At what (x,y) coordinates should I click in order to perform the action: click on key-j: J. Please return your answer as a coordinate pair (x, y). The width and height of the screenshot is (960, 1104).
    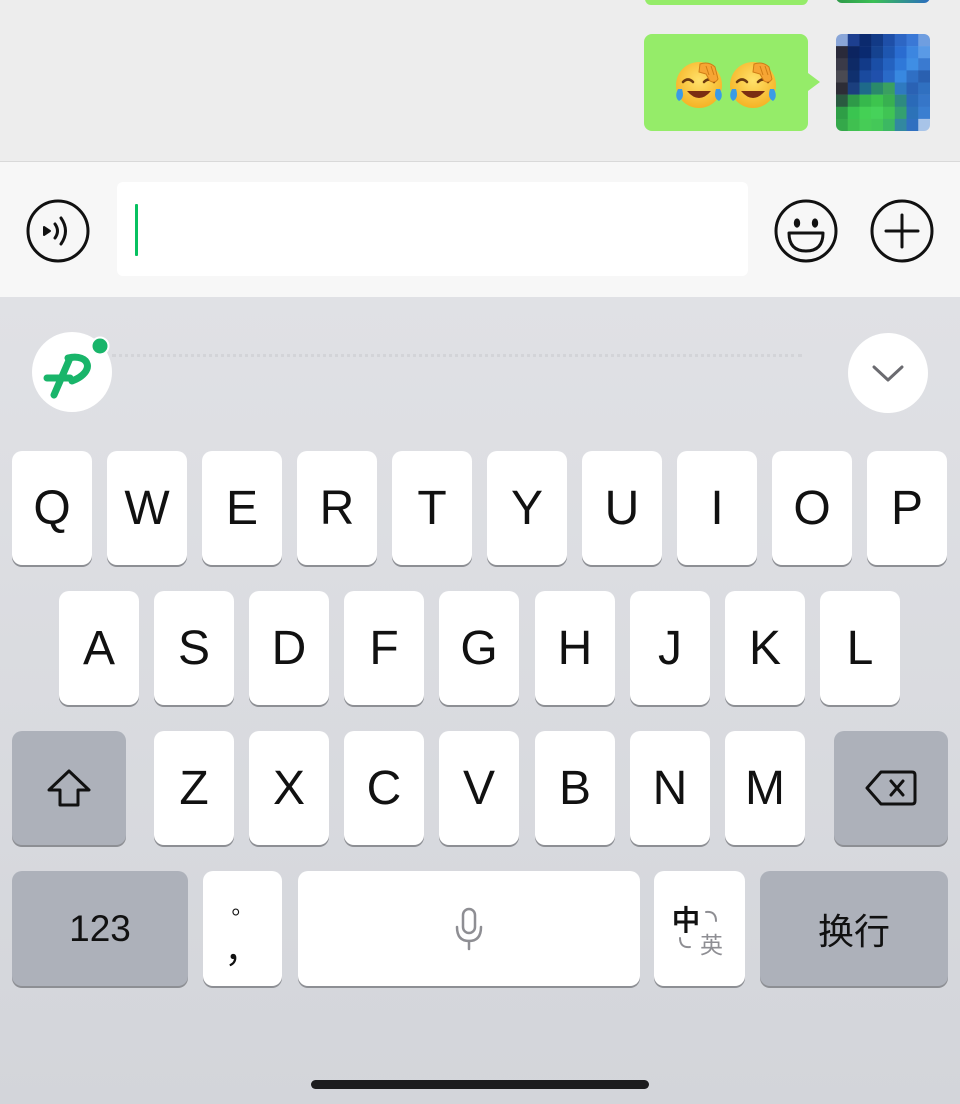
    Looking at the image, I should click on (670, 648).